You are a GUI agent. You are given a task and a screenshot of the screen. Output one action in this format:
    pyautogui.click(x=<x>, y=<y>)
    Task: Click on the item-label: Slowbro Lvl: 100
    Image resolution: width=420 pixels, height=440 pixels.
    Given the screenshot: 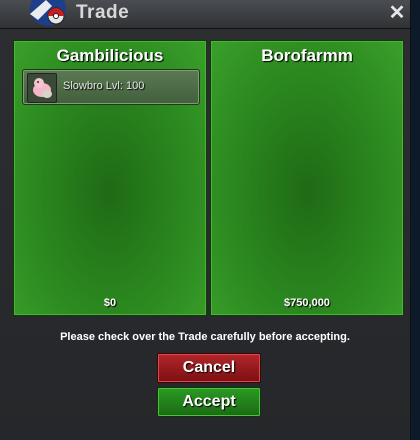 What is the action you would take?
    pyautogui.click(x=104, y=86)
    